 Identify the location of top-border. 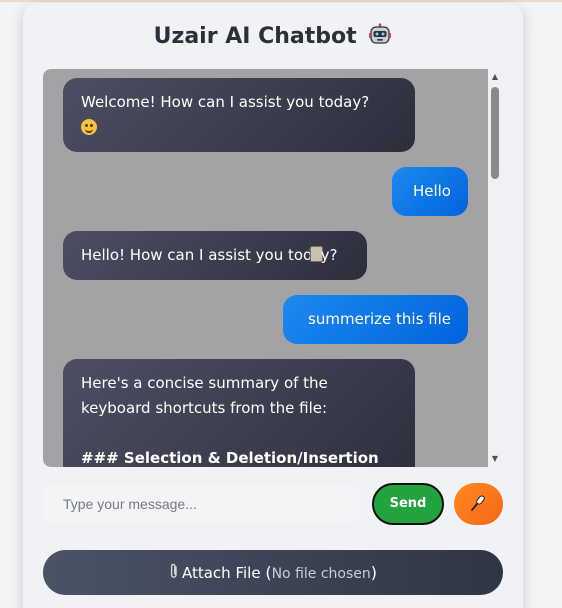
(281, 1).